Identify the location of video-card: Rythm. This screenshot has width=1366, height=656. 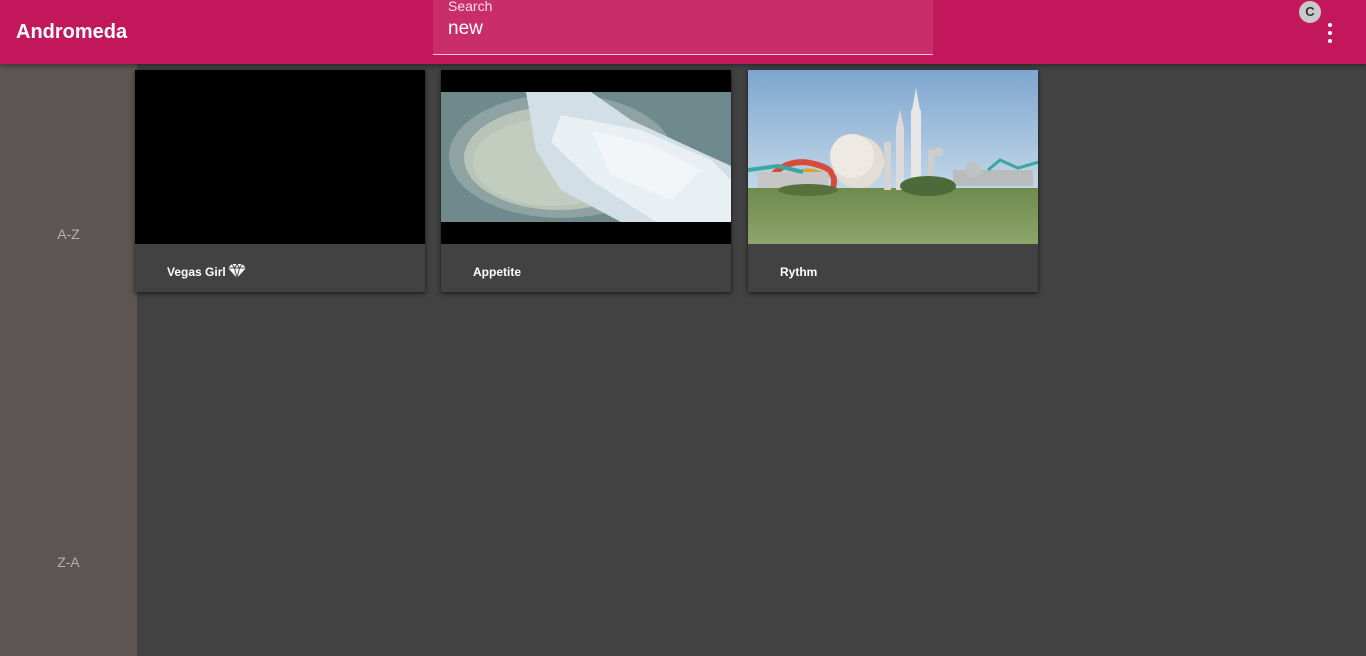
(893, 181).